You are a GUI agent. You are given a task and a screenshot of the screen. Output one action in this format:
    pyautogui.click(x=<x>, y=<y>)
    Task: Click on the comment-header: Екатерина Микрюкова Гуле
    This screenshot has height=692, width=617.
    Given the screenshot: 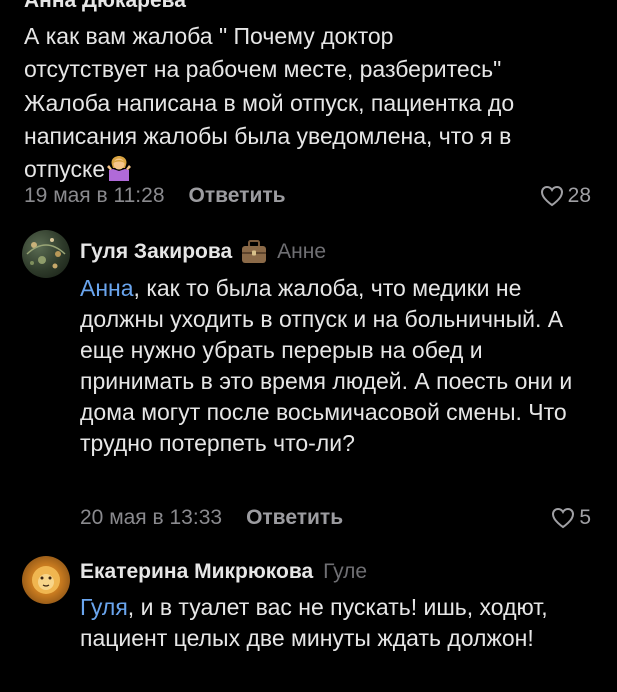 What is the action you would take?
    pyautogui.click(x=223, y=572)
    